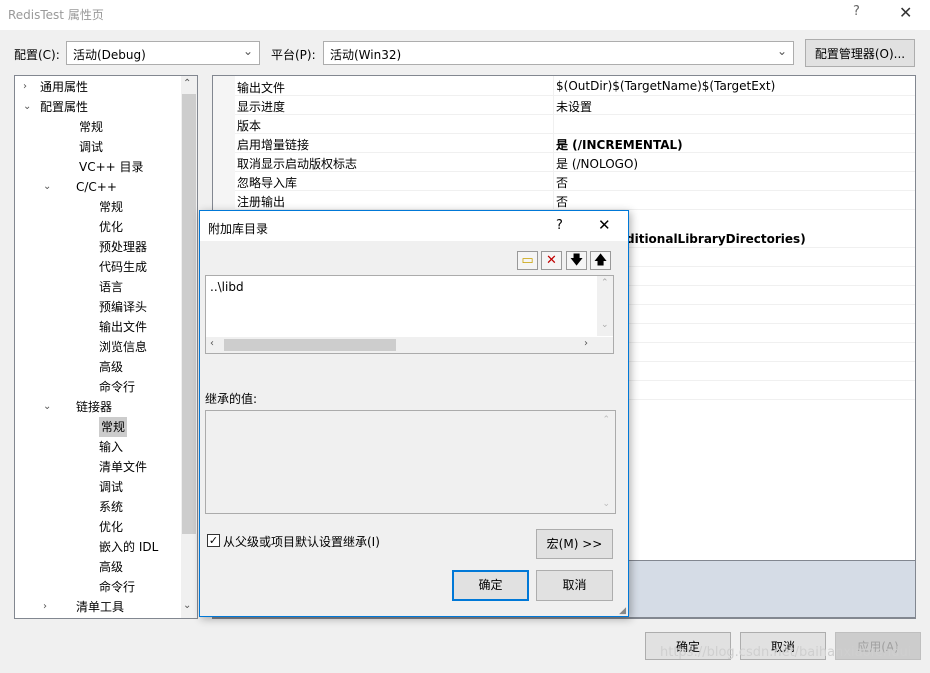 The width and height of the screenshot is (930, 673). Describe the element at coordinates (64, 107) in the screenshot. I see `tree-item-label: 配置属性` at that location.